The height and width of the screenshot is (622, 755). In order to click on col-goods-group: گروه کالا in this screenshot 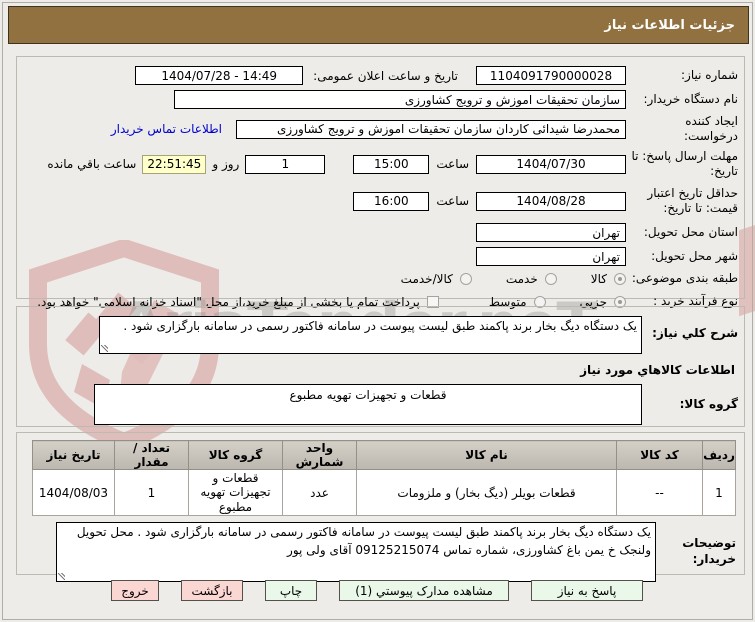, I will do `click(235, 455)`.